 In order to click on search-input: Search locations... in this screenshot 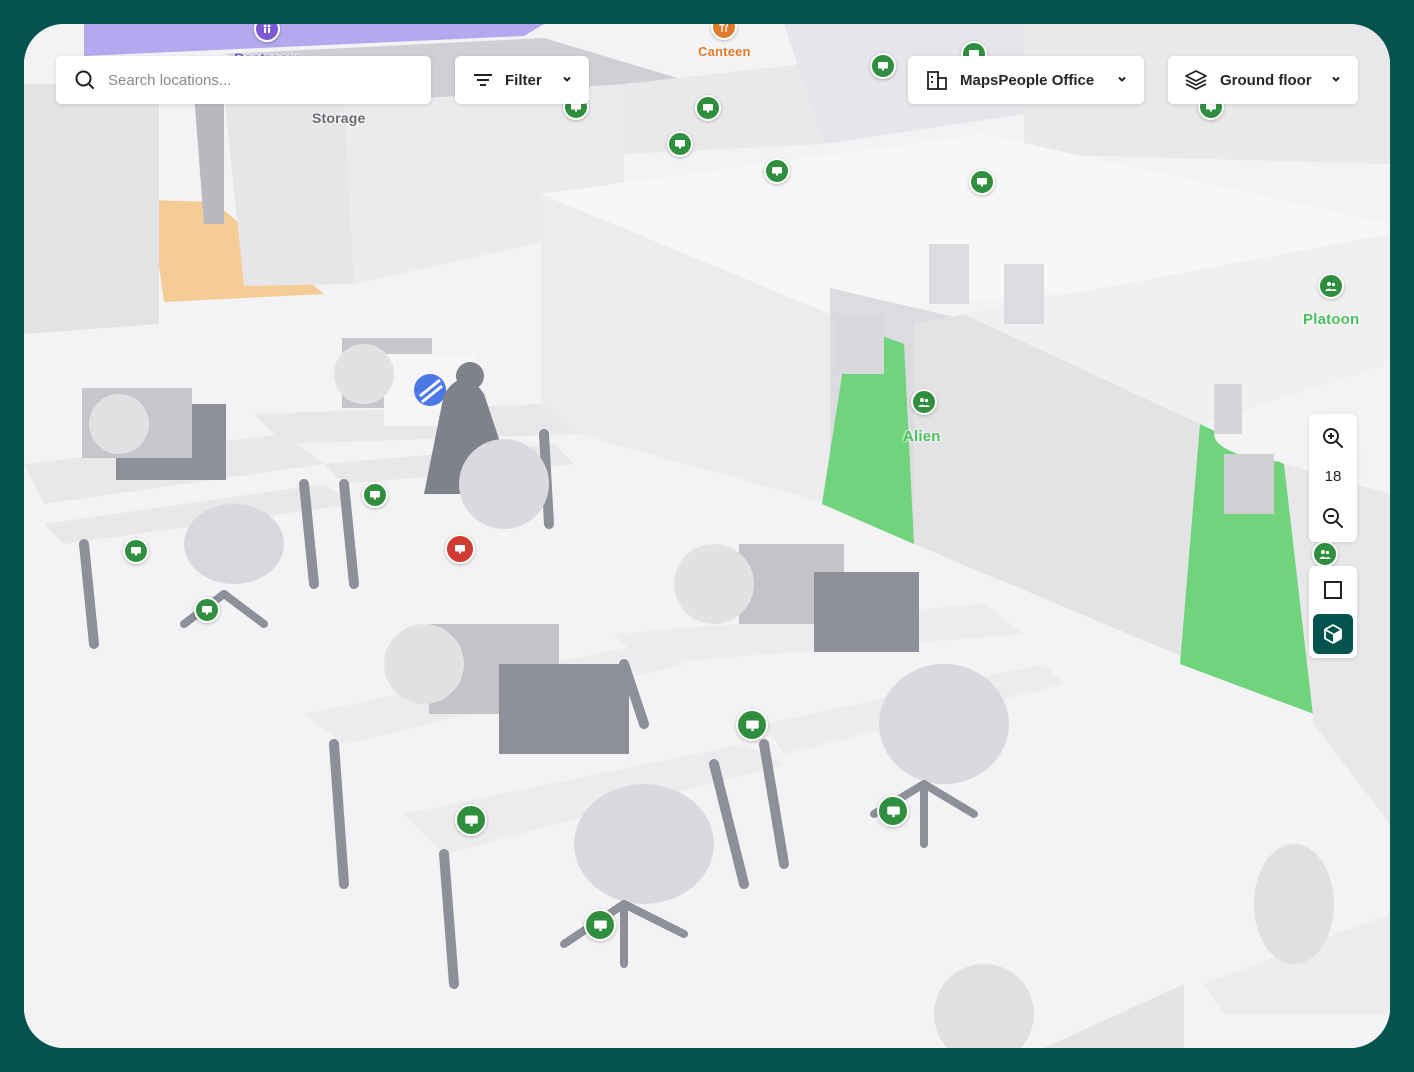, I will do `click(169, 80)`.